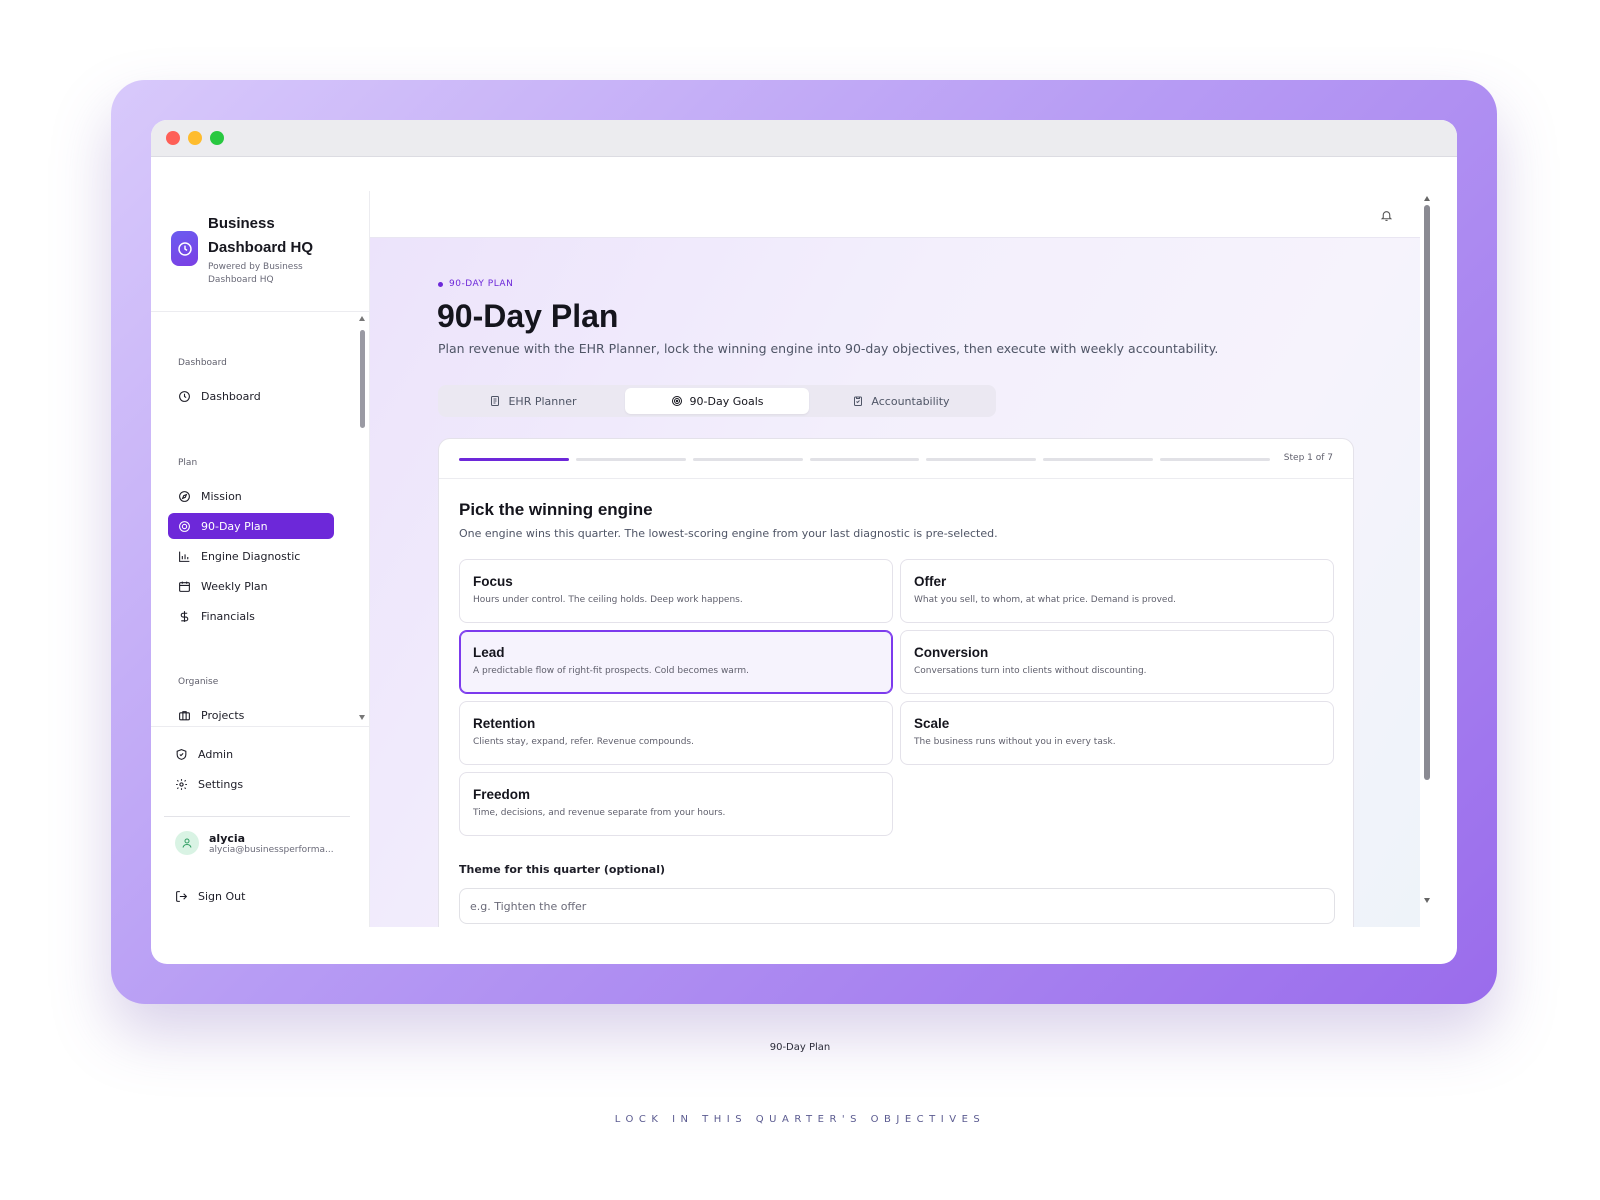 The height and width of the screenshot is (1200, 1600). What do you see at coordinates (362, 318) in the screenshot?
I see `nav-scroll-up-icon` at bounding box center [362, 318].